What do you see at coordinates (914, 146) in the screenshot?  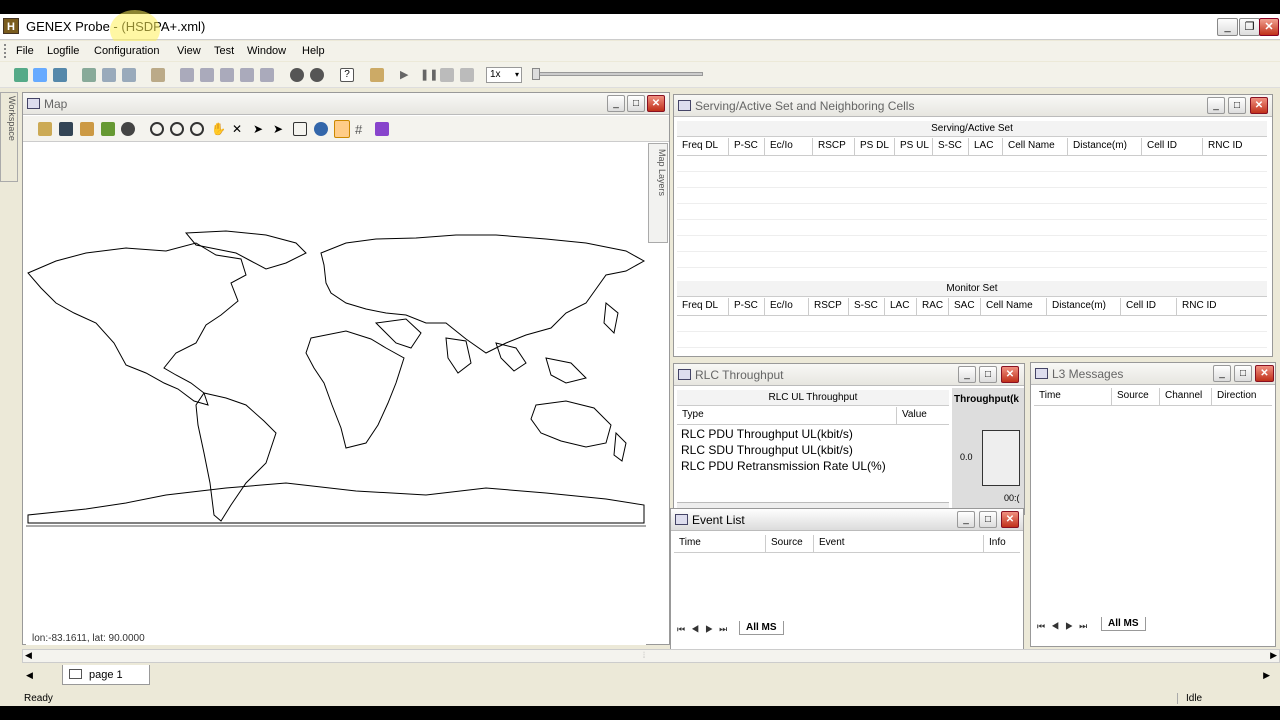 I see `col-header: PS UL` at bounding box center [914, 146].